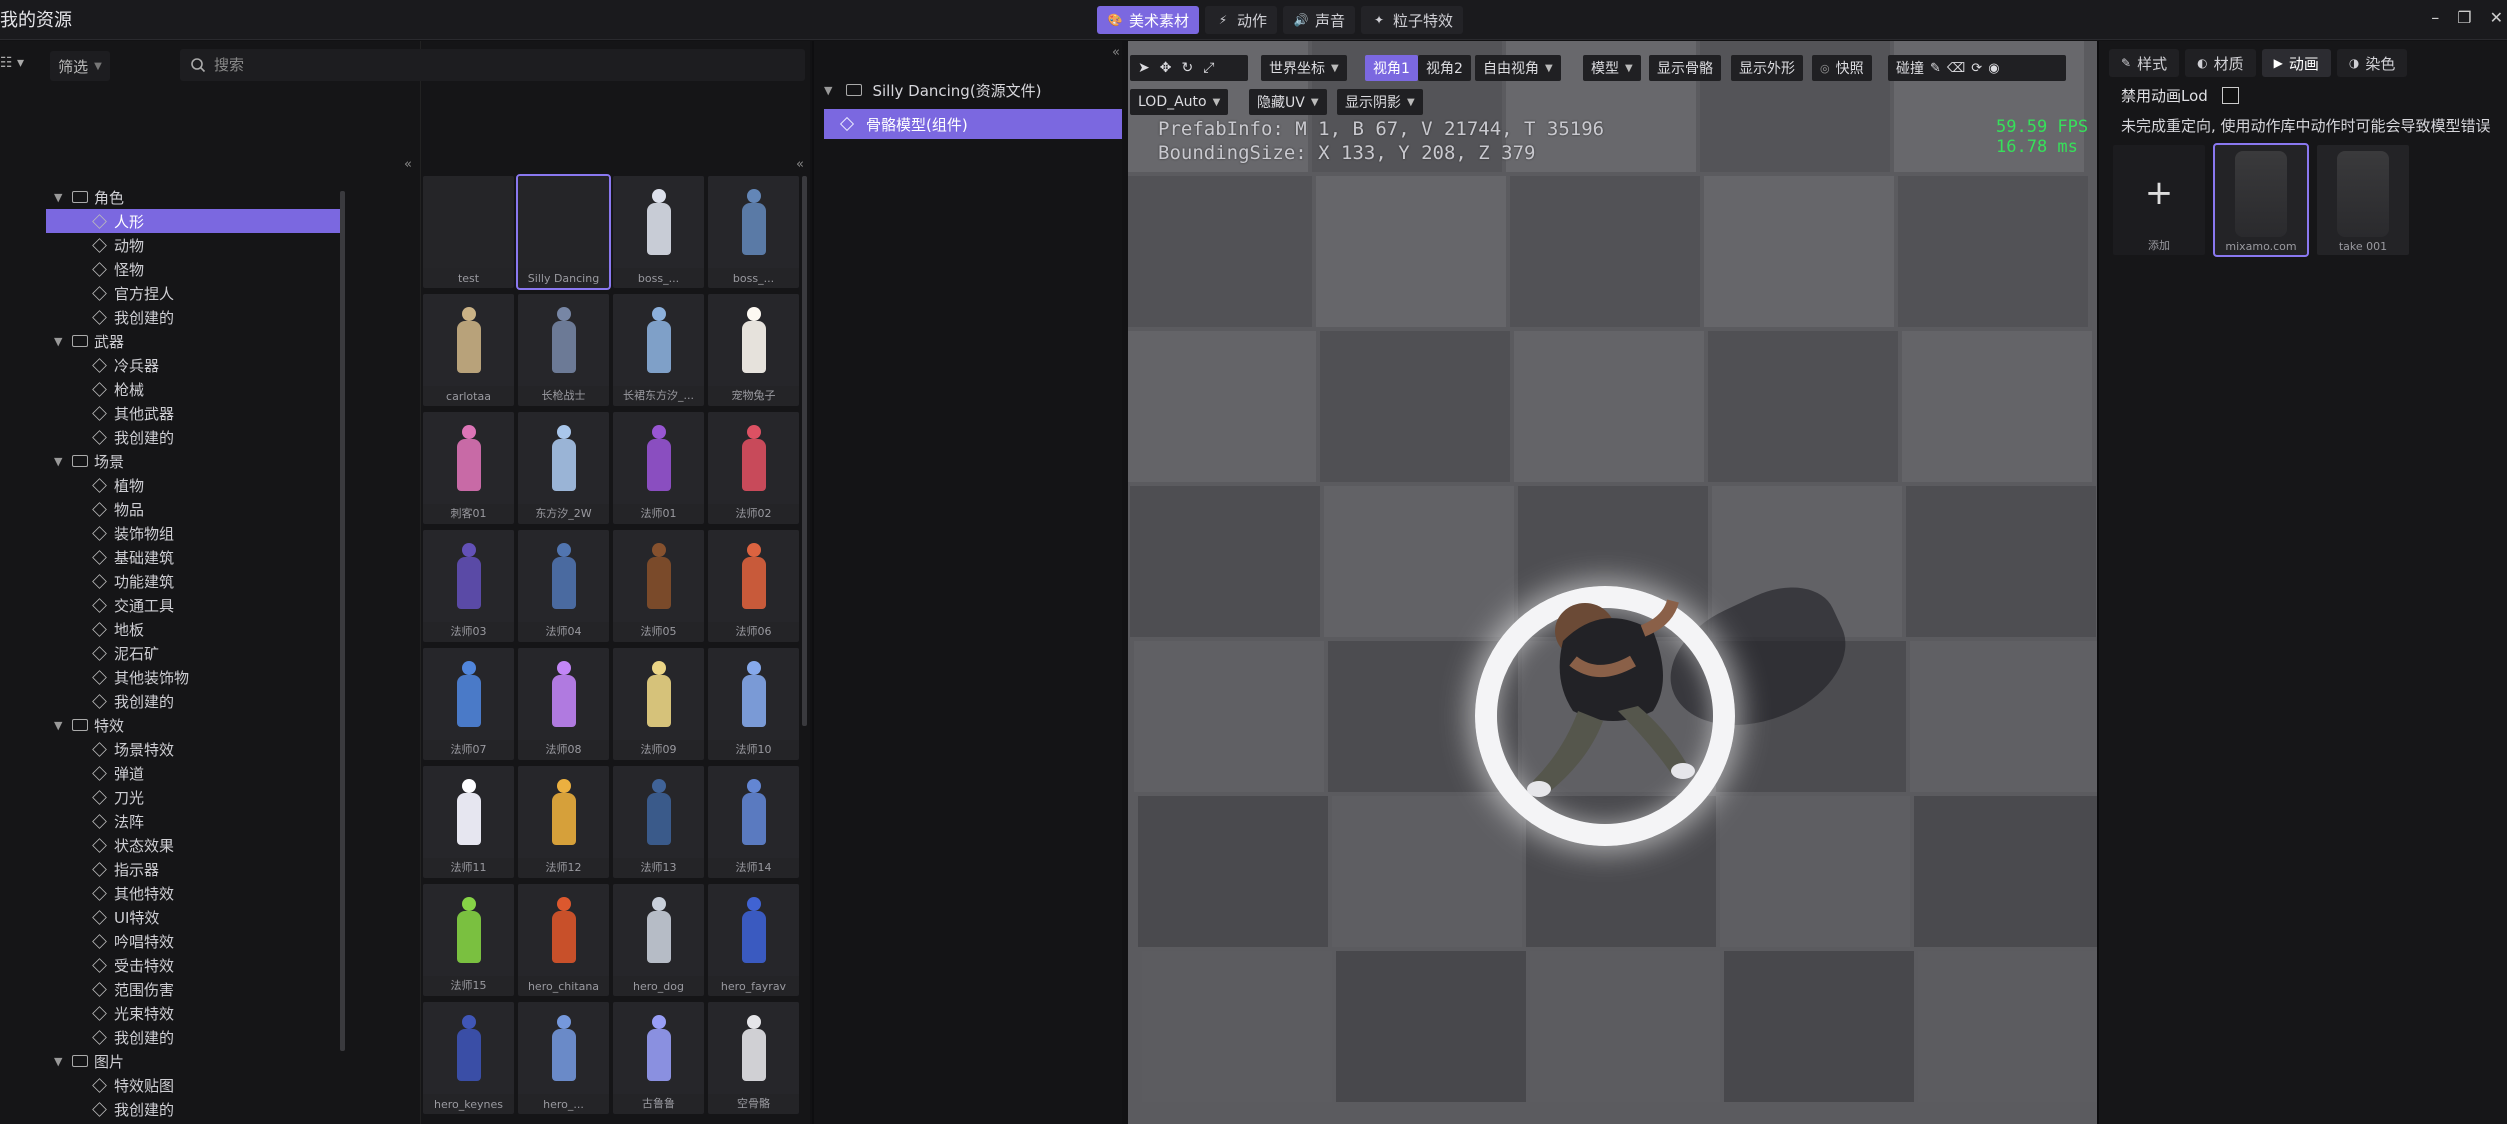 The image size is (2507, 1124). I want to click on tree-folder: ▼ 武器, so click(172, 341).